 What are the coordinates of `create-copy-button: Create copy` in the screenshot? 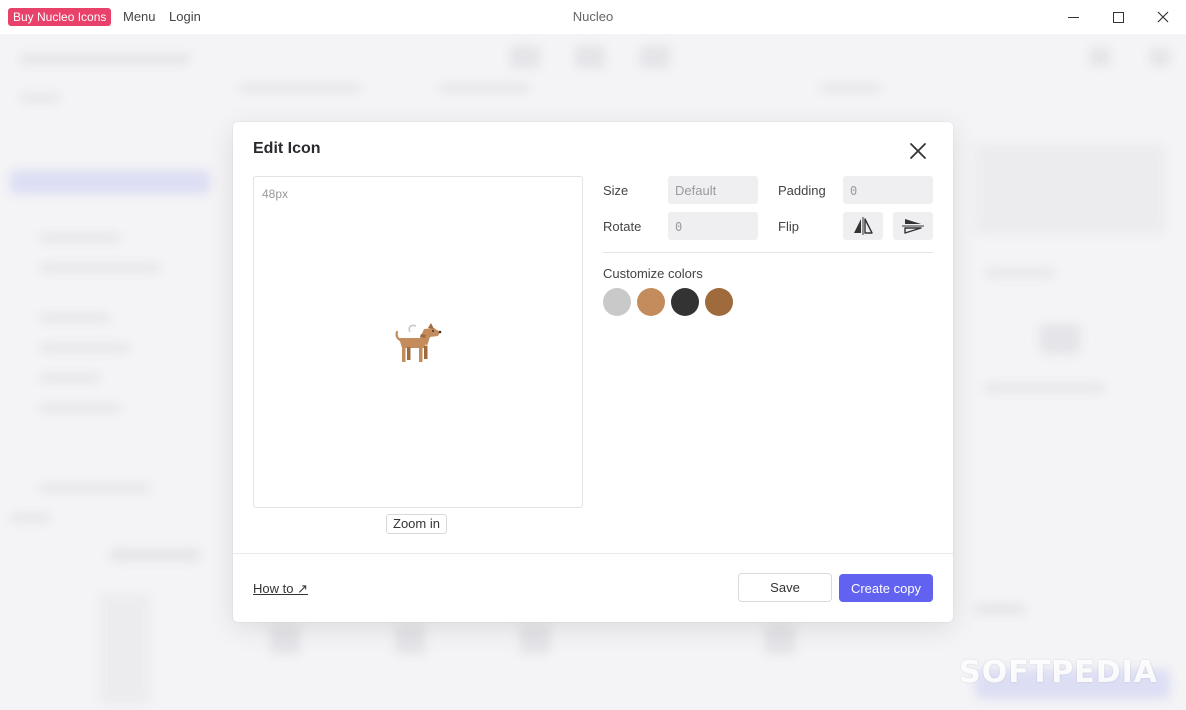 It's located at (886, 588).